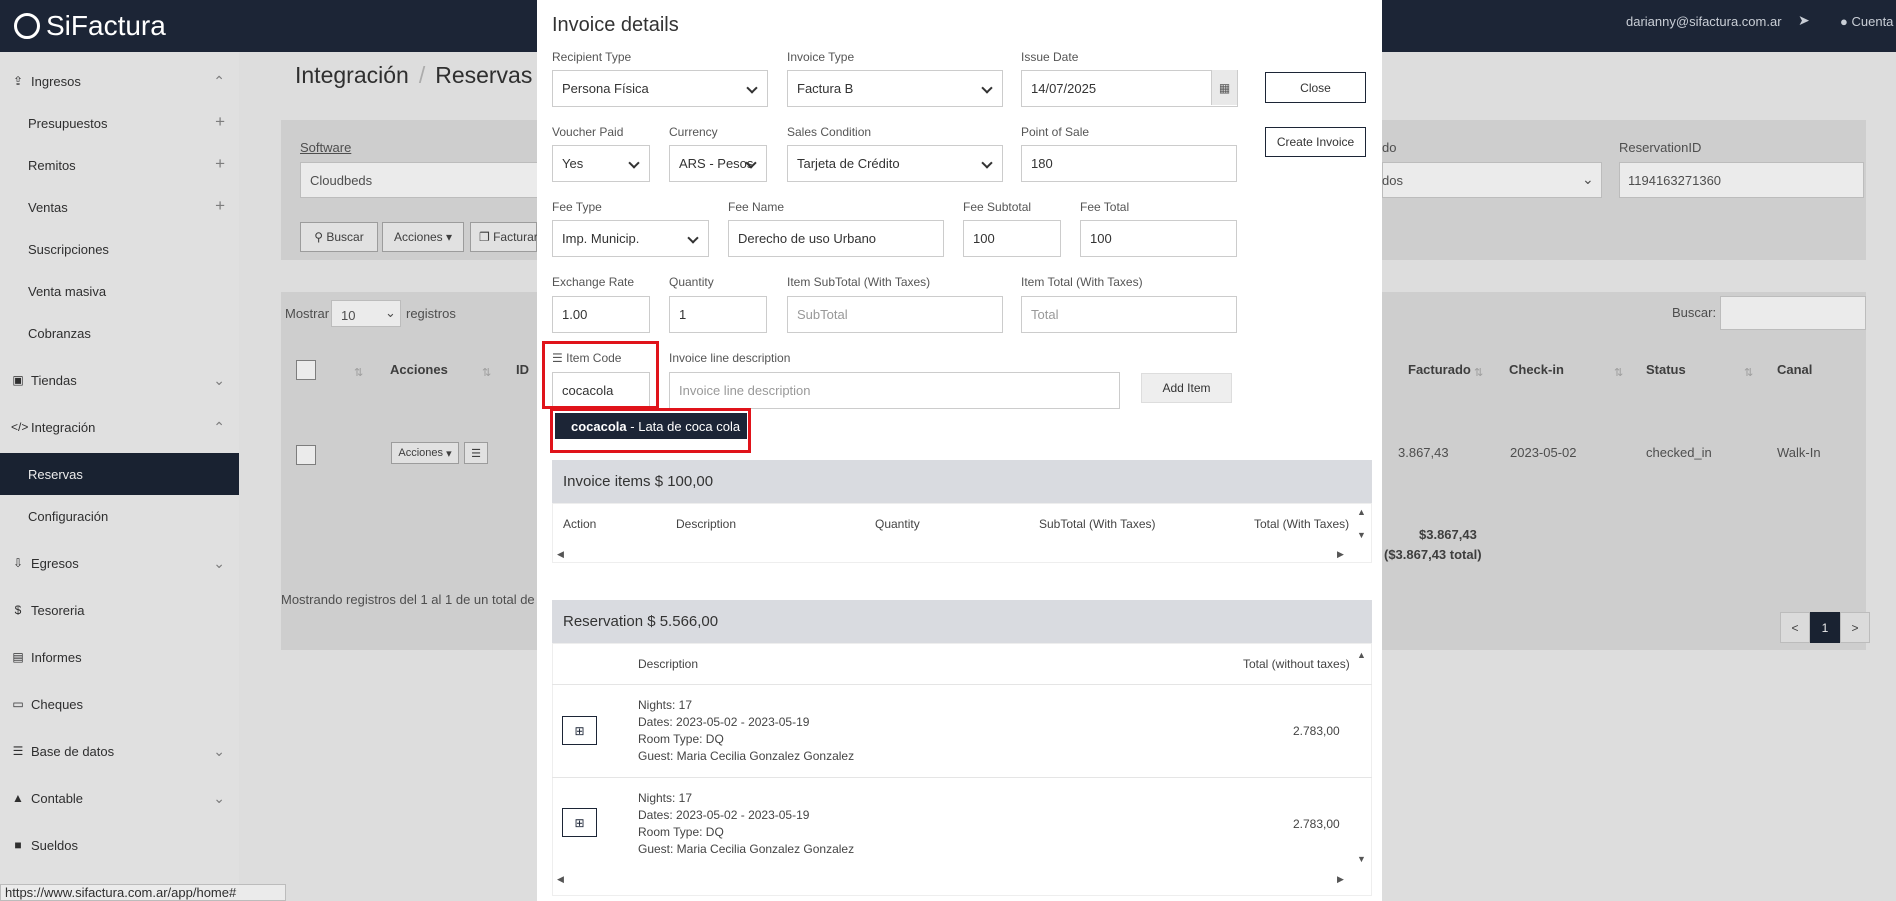  Describe the element at coordinates (650, 430) in the screenshot. I see `suggestion-highlight` at that location.